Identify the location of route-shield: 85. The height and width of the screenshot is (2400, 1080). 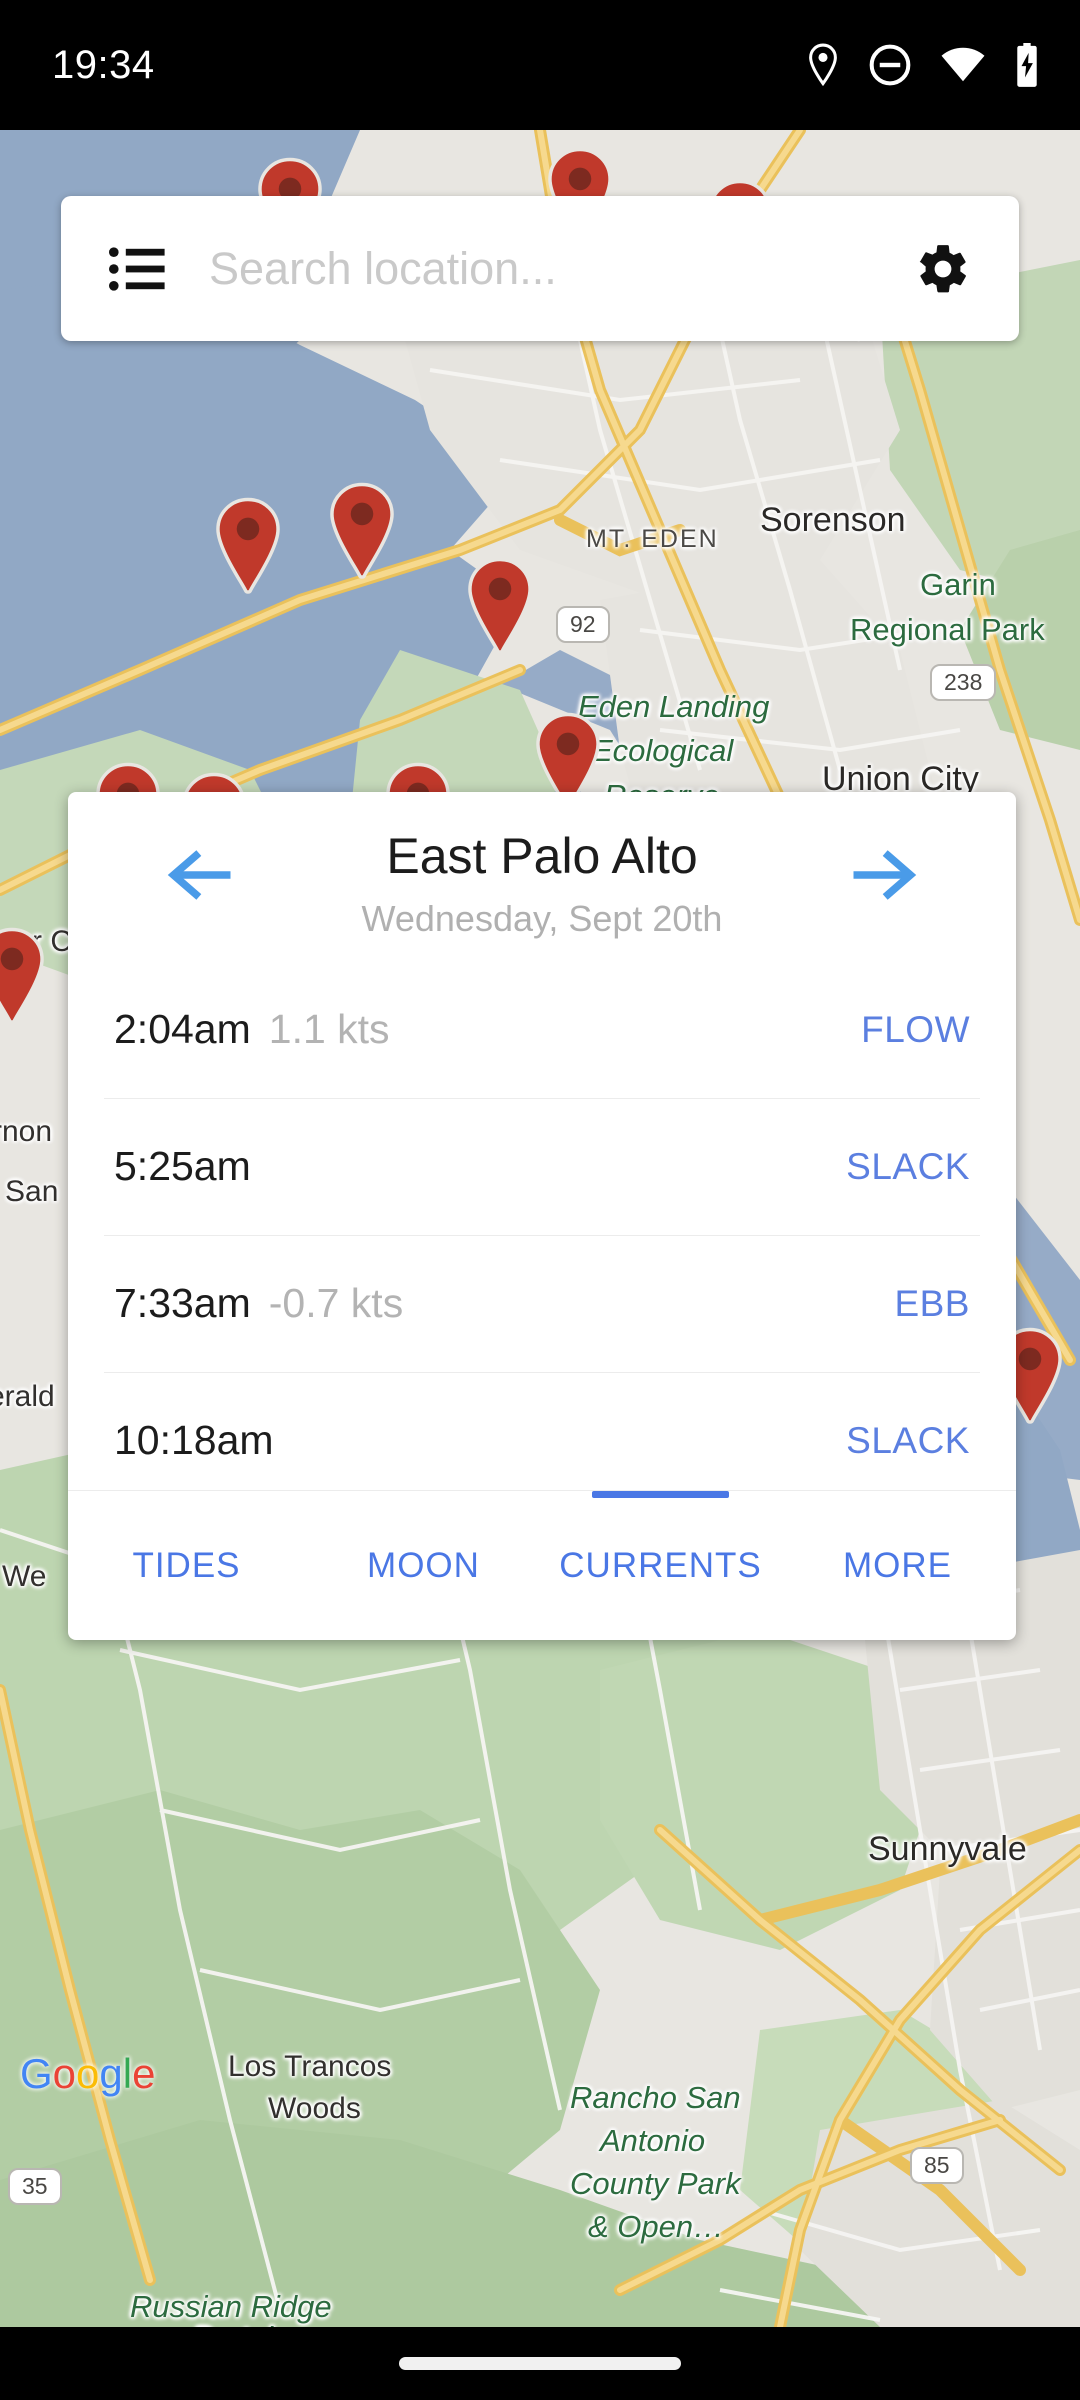
(937, 2165).